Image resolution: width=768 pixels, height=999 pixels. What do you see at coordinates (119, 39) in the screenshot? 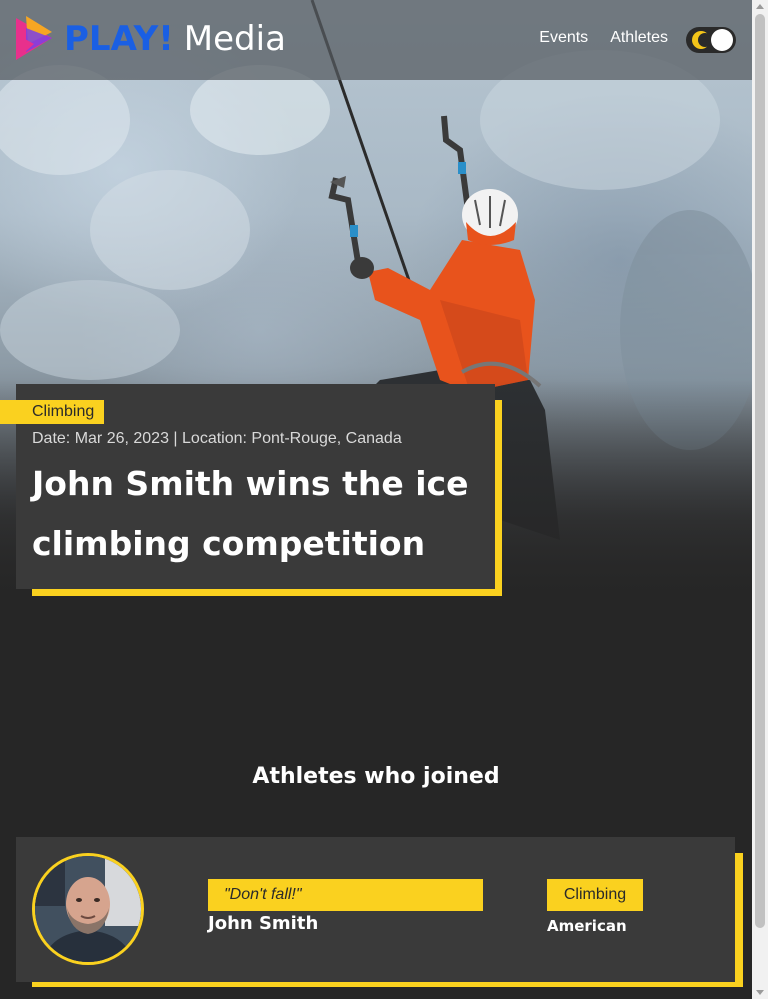
I see `logo-play: PLAY!` at bounding box center [119, 39].